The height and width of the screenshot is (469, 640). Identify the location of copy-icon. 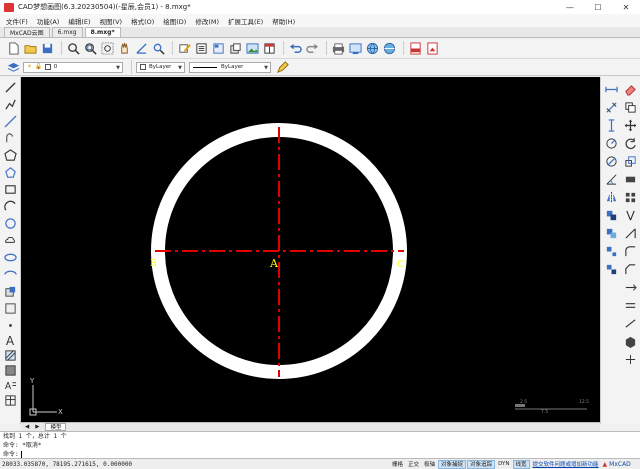
(630, 107).